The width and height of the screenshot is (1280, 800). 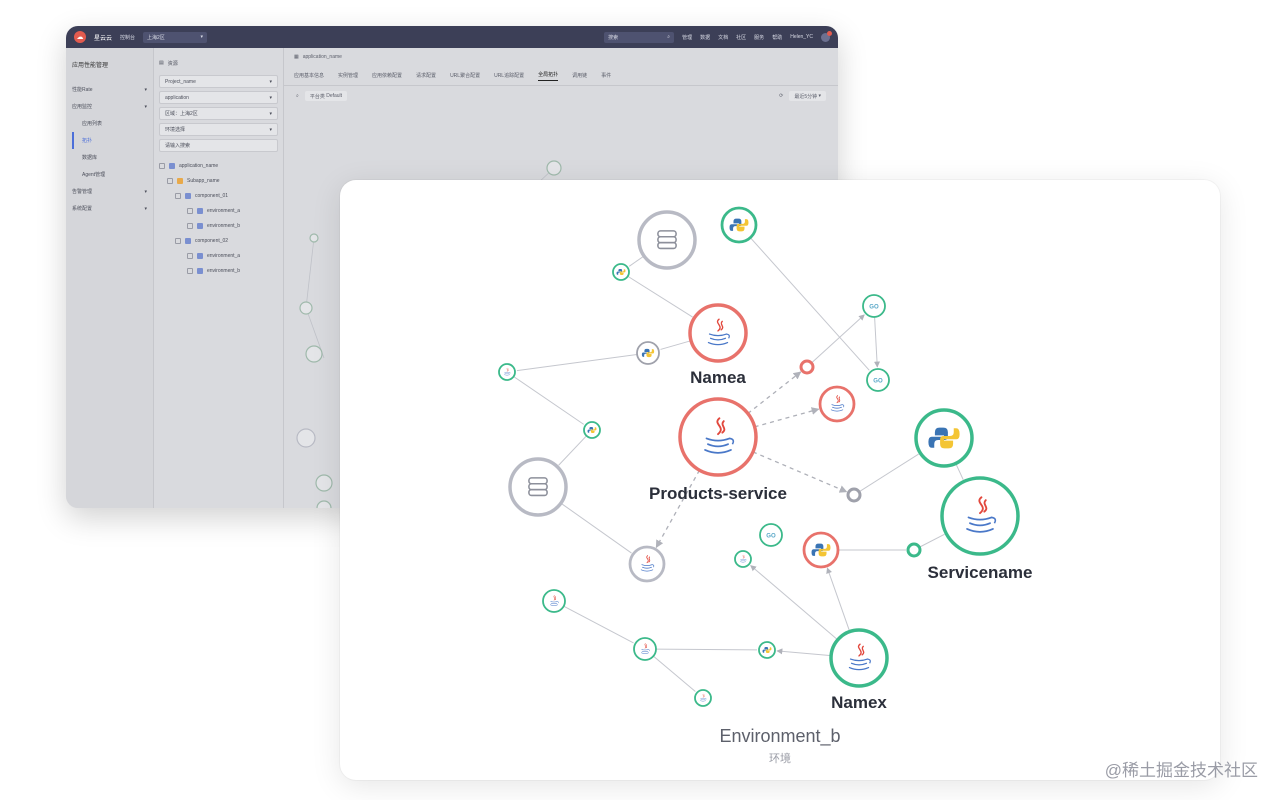 I want to click on top-nav-link: 管理, so click(x=687, y=37).